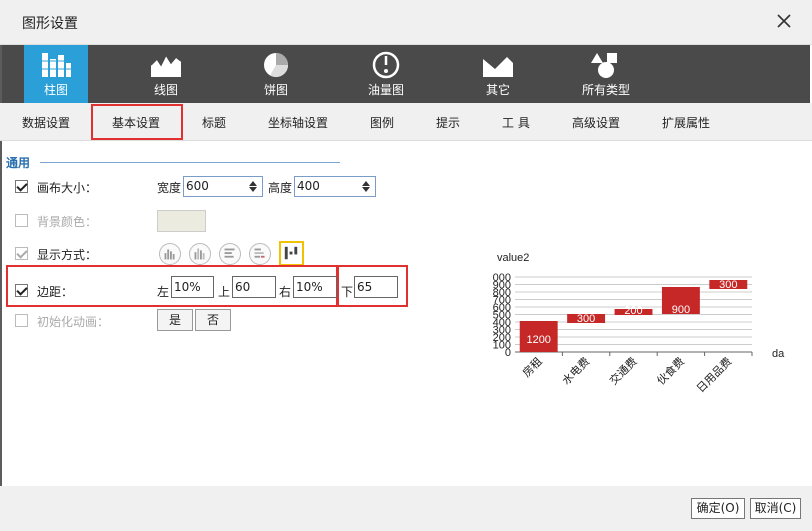 The width and height of the screenshot is (812, 531). I want to click on canvas-height-value: 400, so click(308, 186).